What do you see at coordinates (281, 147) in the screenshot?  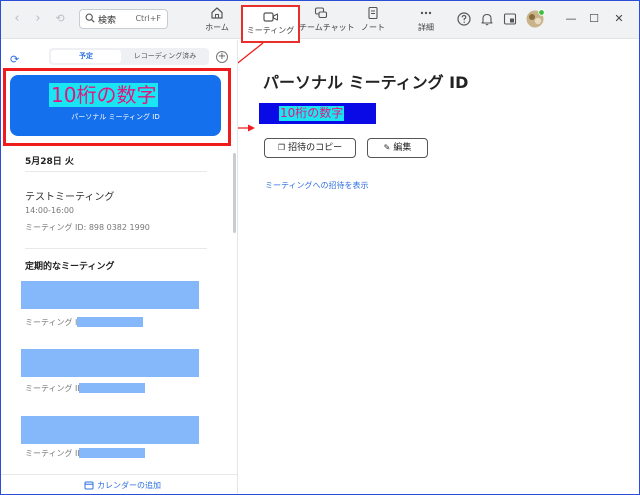 I see `copy-icon: ❐` at bounding box center [281, 147].